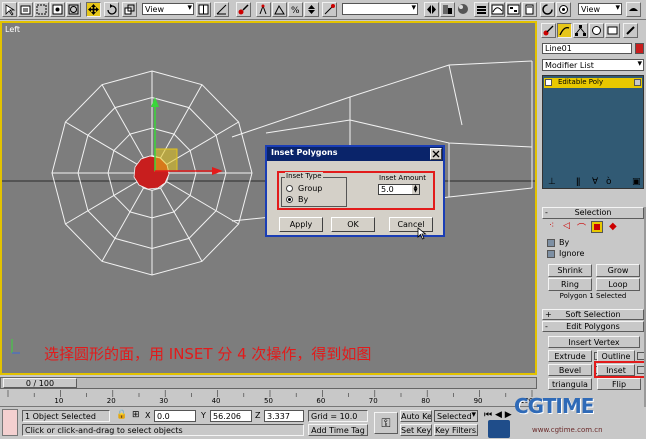 This screenshot has height=439, width=646. Describe the element at coordinates (25, 9) in the screenshot. I see `select-by-name-icon` at that location.